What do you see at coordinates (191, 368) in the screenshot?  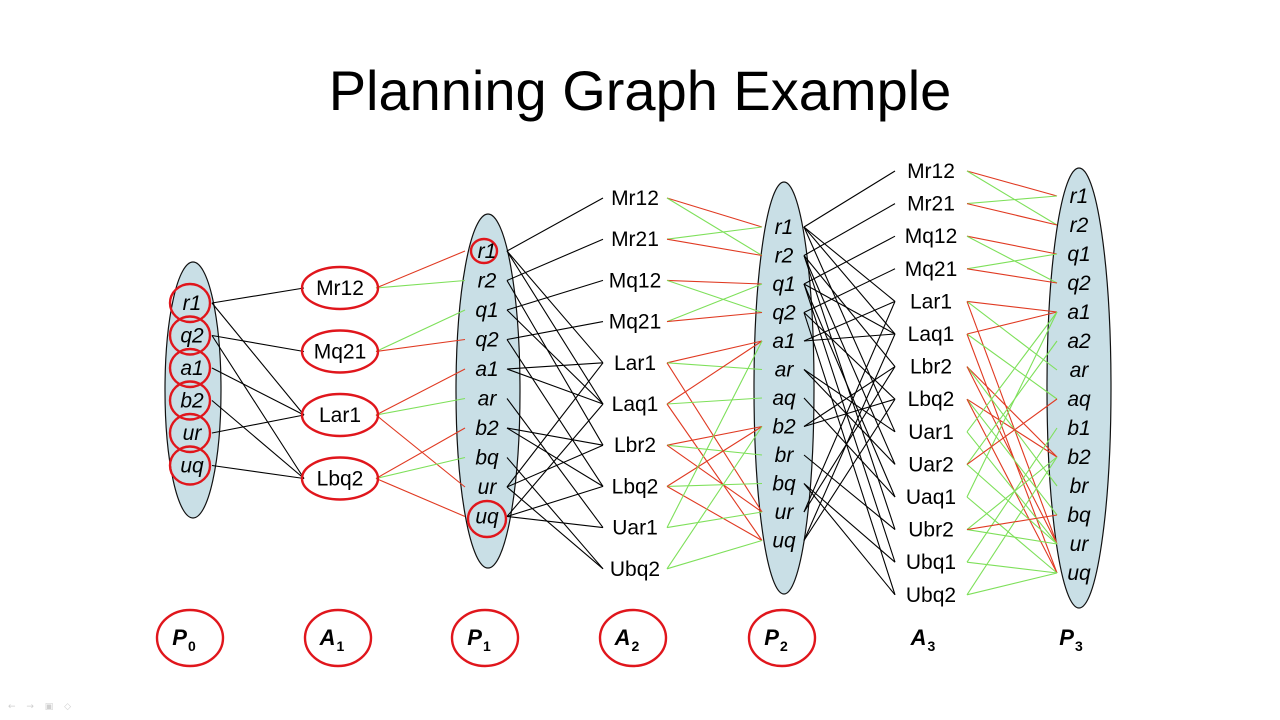 I see `proposition-p0-a1: a1` at bounding box center [191, 368].